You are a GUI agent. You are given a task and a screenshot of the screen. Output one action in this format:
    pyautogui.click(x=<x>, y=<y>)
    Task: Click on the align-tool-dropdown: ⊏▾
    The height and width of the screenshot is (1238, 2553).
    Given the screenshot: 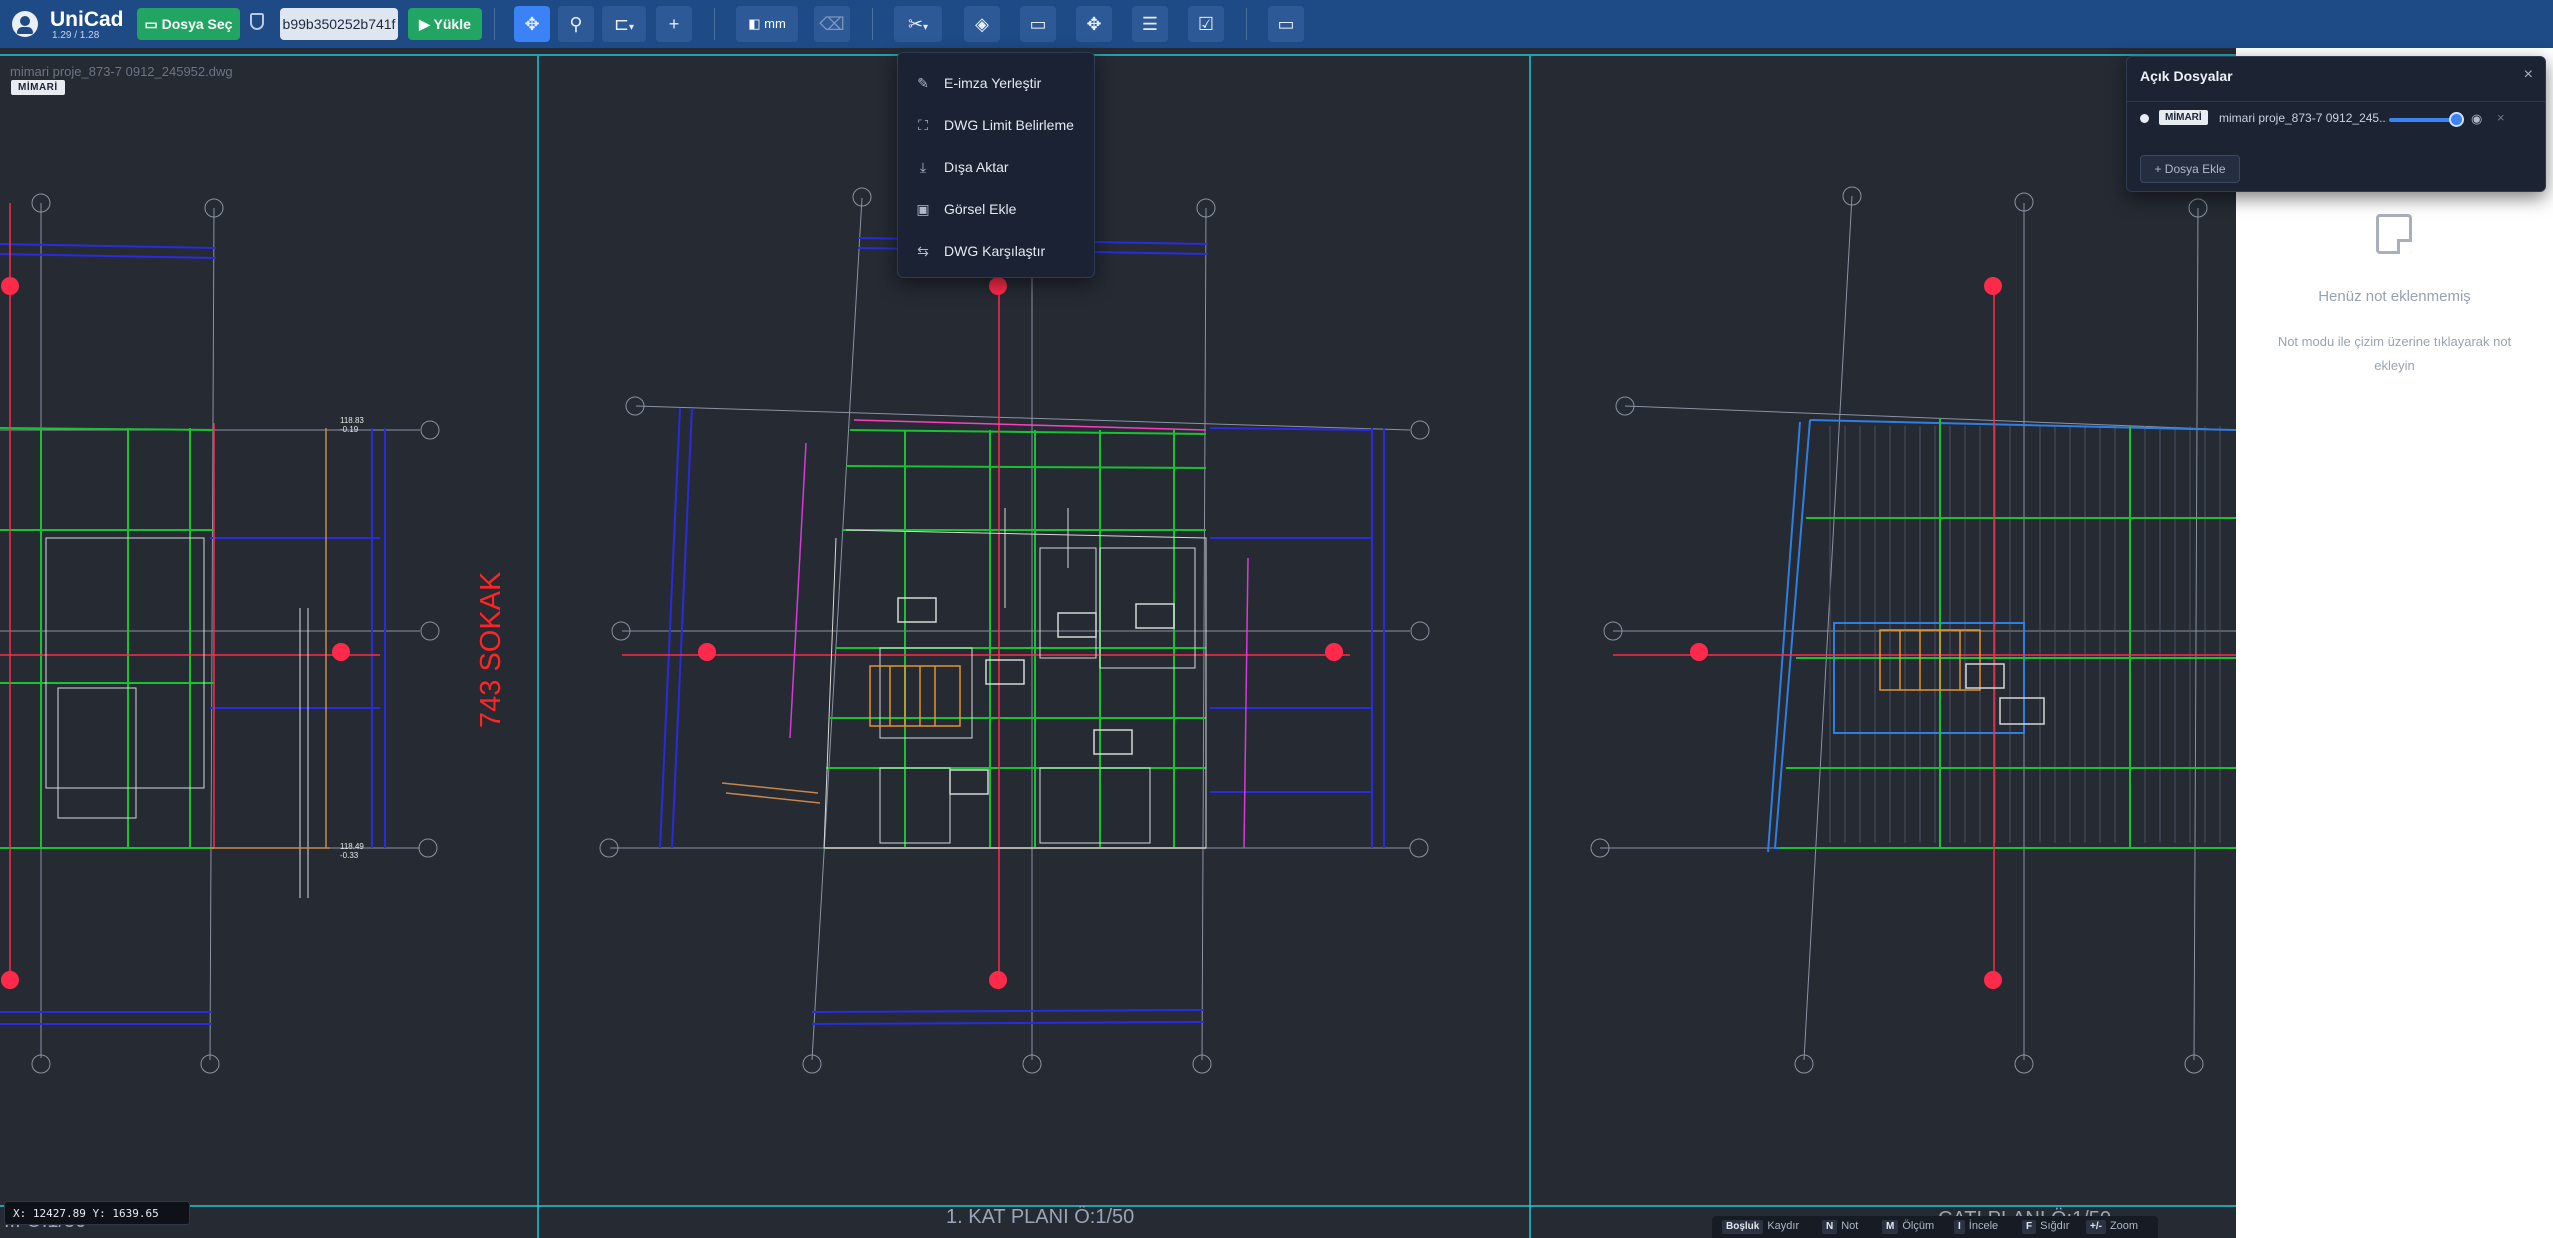 What is the action you would take?
    pyautogui.click(x=624, y=24)
    